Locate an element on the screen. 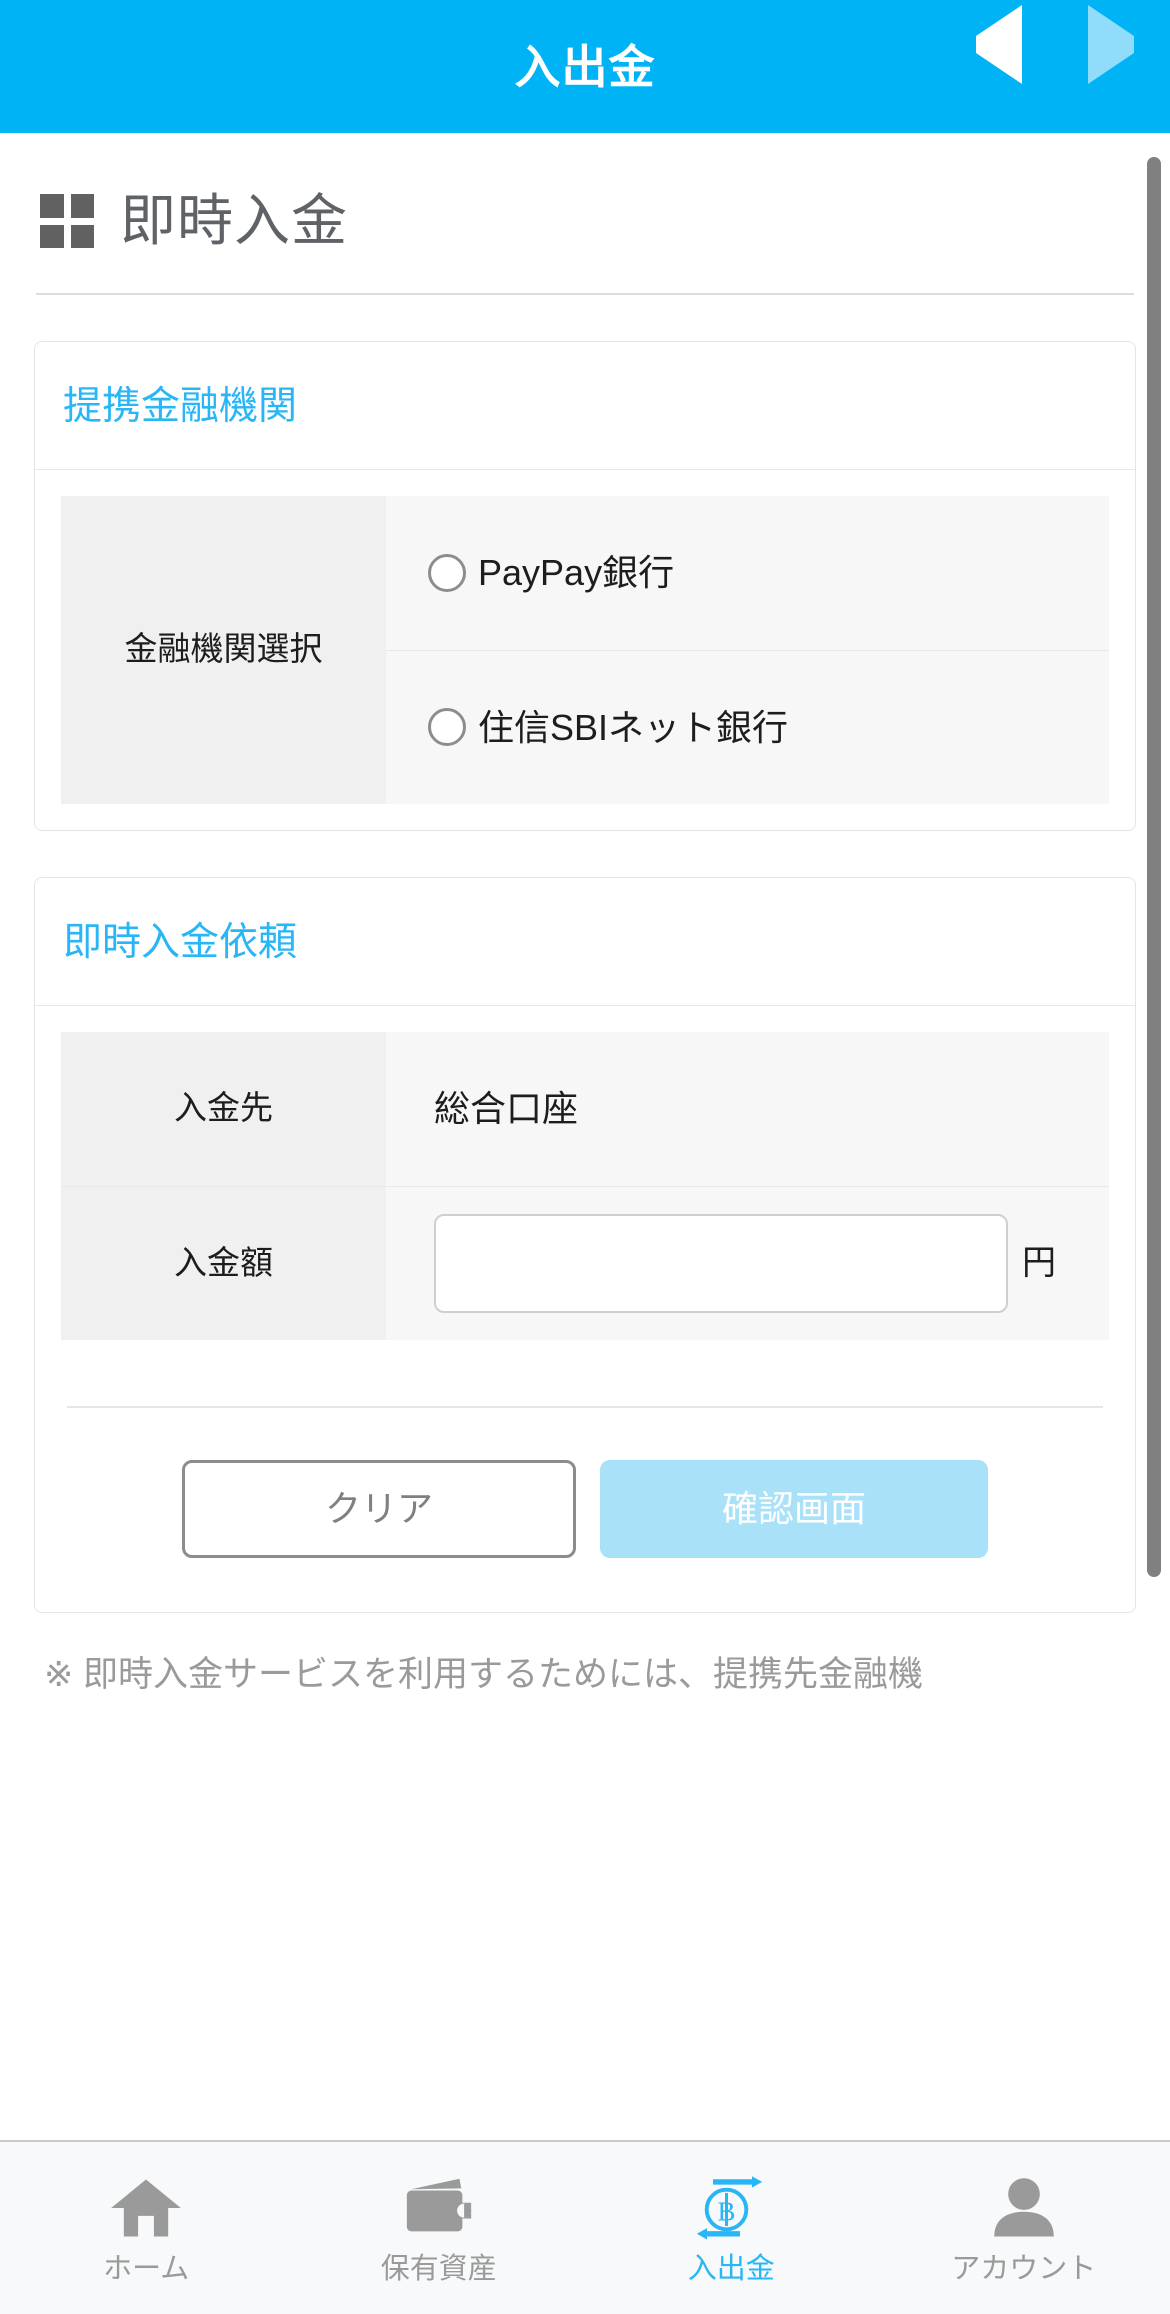 This screenshot has width=1170, height=2314. deposit-request-card-title: 即時入金依頼 is located at coordinates (180, 942).